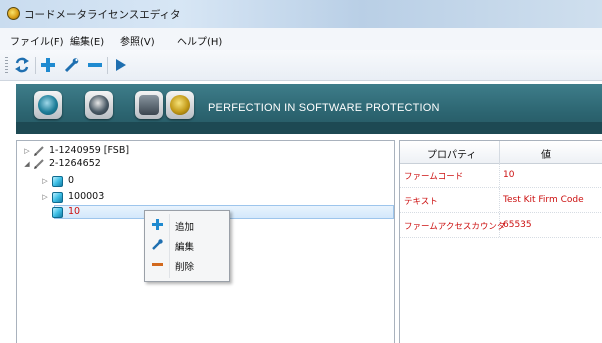 This screenshot has width=602, height=343. Describe the element at coordinates (301, 65) in the screenshot. I see `toolbar` at that location.